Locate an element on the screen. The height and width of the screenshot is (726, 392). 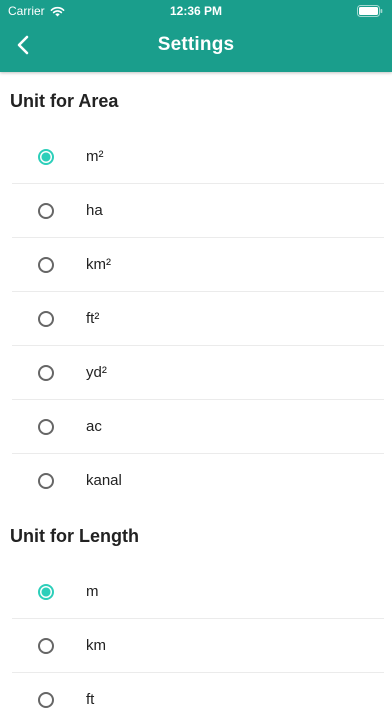
unit-option-label: km is located at coordinates (96, 645).